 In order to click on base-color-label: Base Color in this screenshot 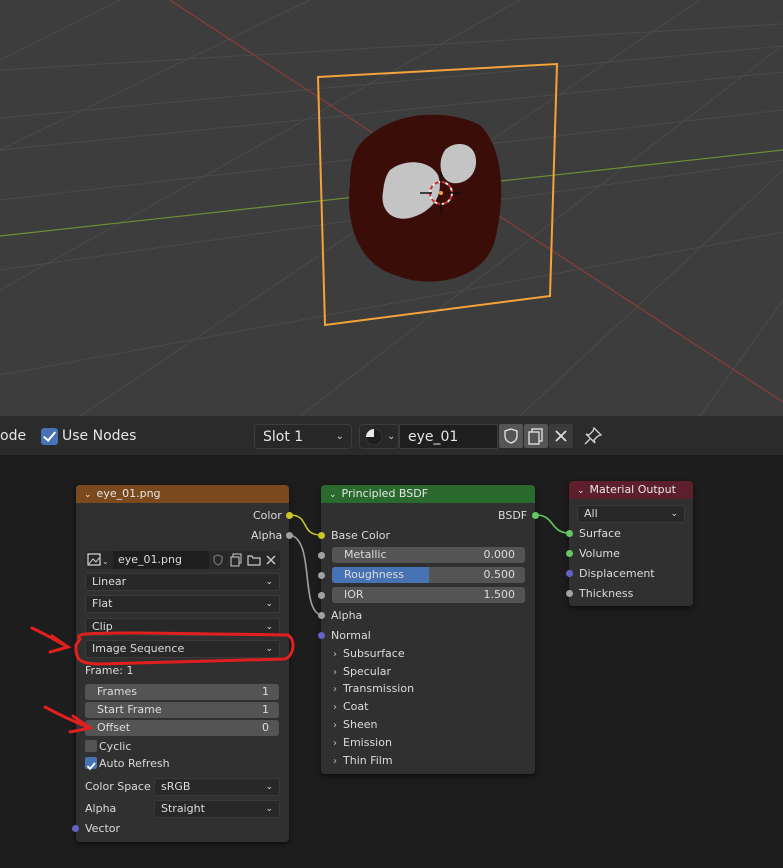, I will do `click(361, 535)`.